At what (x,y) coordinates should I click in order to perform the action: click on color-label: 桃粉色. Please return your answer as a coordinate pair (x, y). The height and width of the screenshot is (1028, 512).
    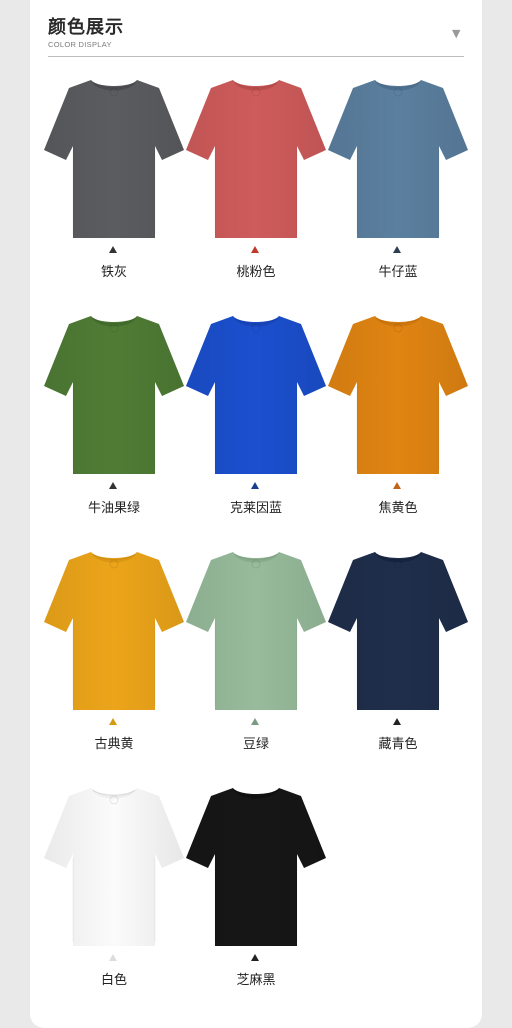
    Looking at the image, I should click on (256, 272).